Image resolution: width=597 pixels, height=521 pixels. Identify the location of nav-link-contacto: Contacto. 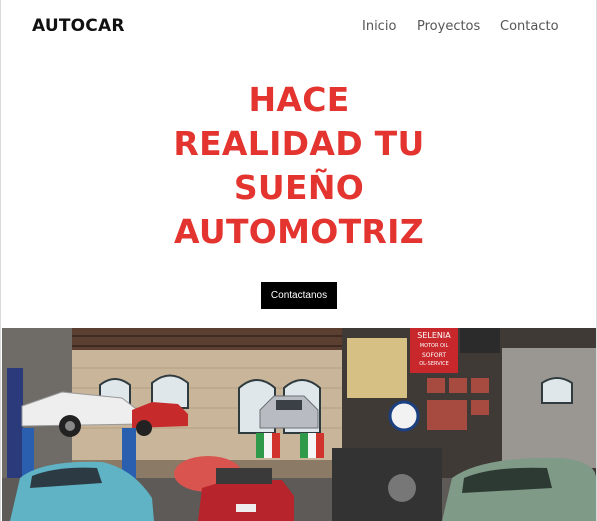
(529, 26).